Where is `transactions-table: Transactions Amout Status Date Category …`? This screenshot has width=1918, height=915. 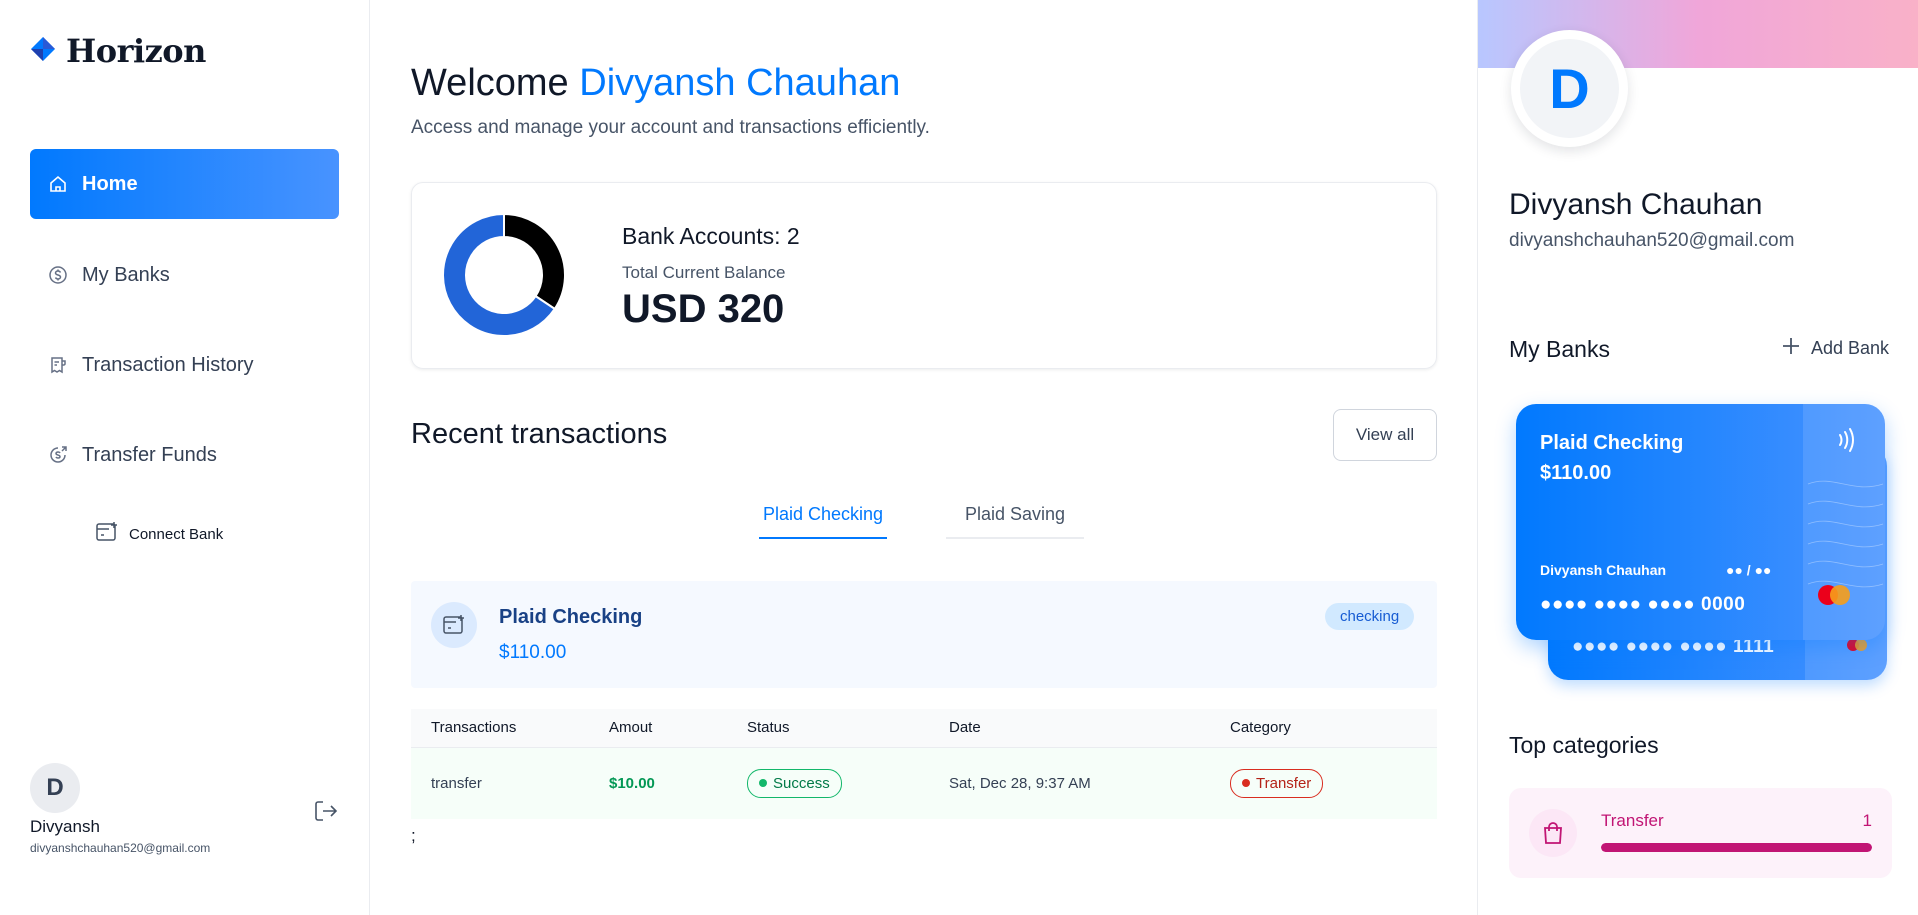 transactions-table: Transactions Amout Status Date Category … is located at coordinates (924, 764).